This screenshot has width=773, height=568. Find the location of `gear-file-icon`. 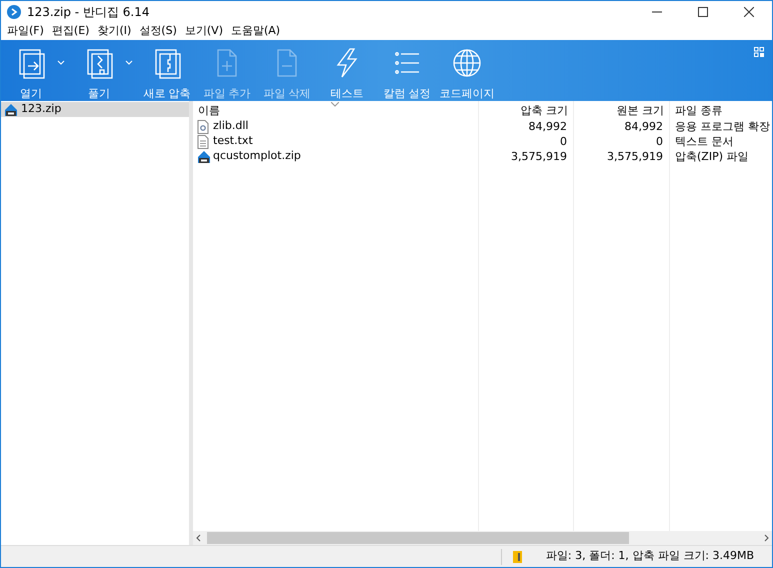

gear-file-icon is located at coordinates (203, 127).